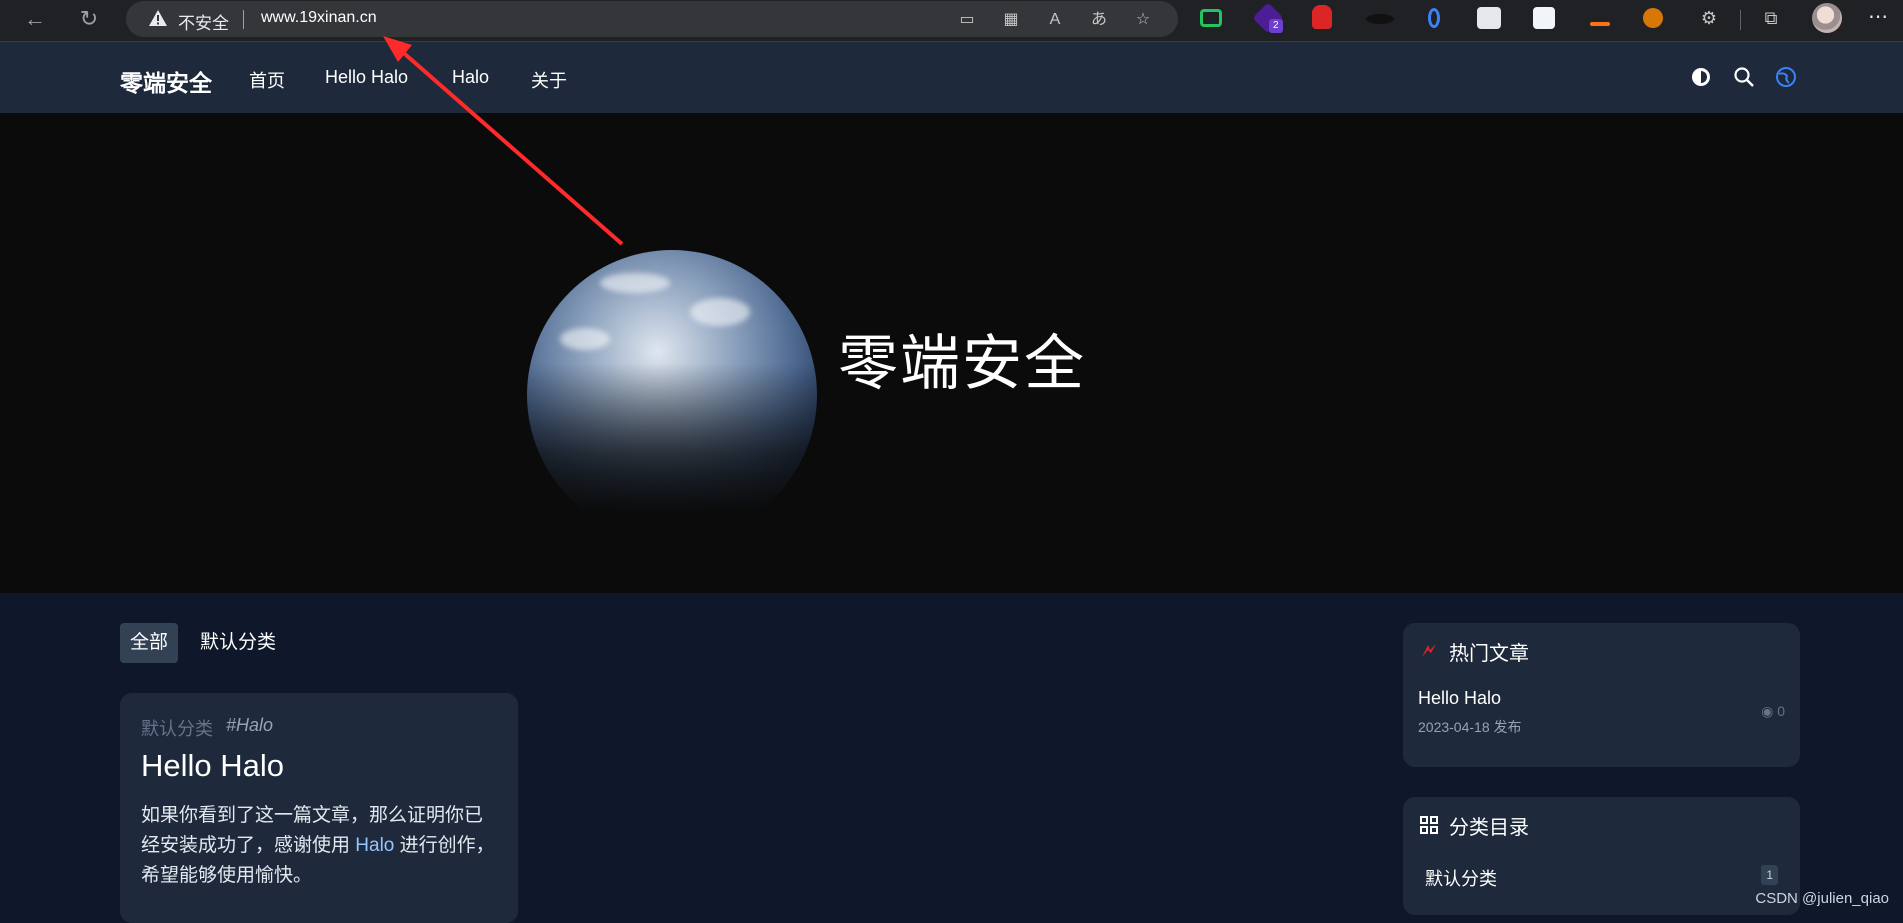  I want to click on hero-title: 零端安全, so click(962, 358).